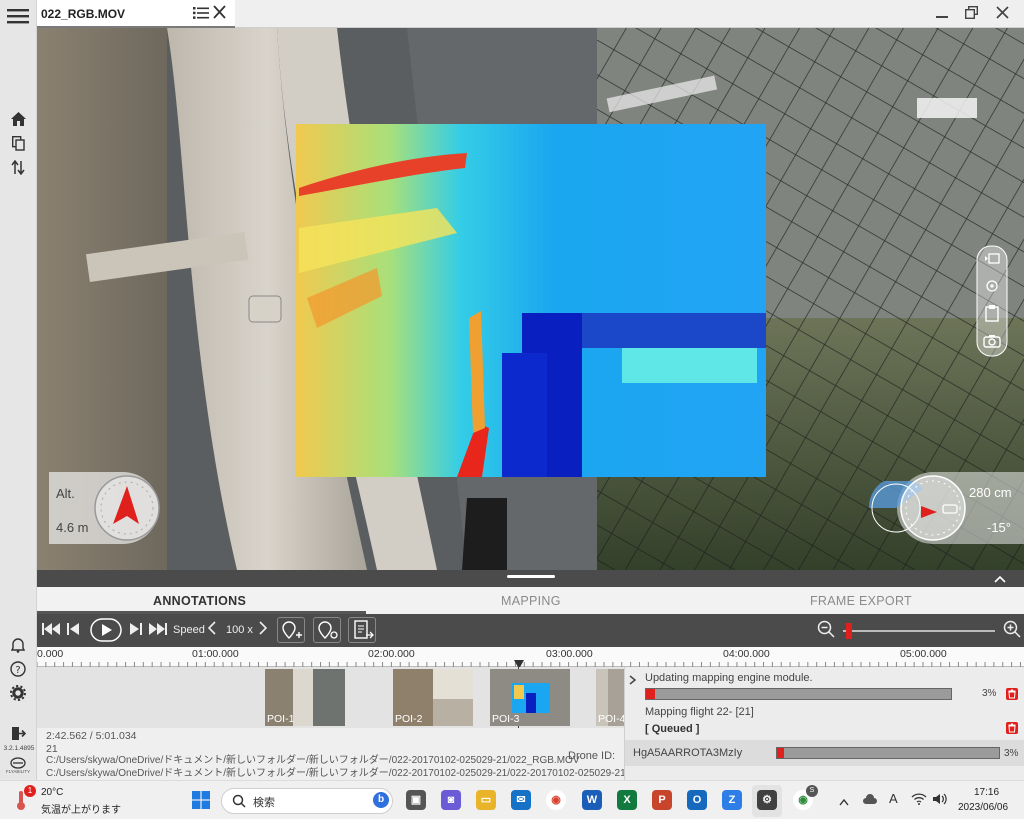 The width and height of the screenshot is (1024, 819). Describe the element at coordinates (556, 800) in the screenshot. I see `chrome-icon: ◉` at that location.